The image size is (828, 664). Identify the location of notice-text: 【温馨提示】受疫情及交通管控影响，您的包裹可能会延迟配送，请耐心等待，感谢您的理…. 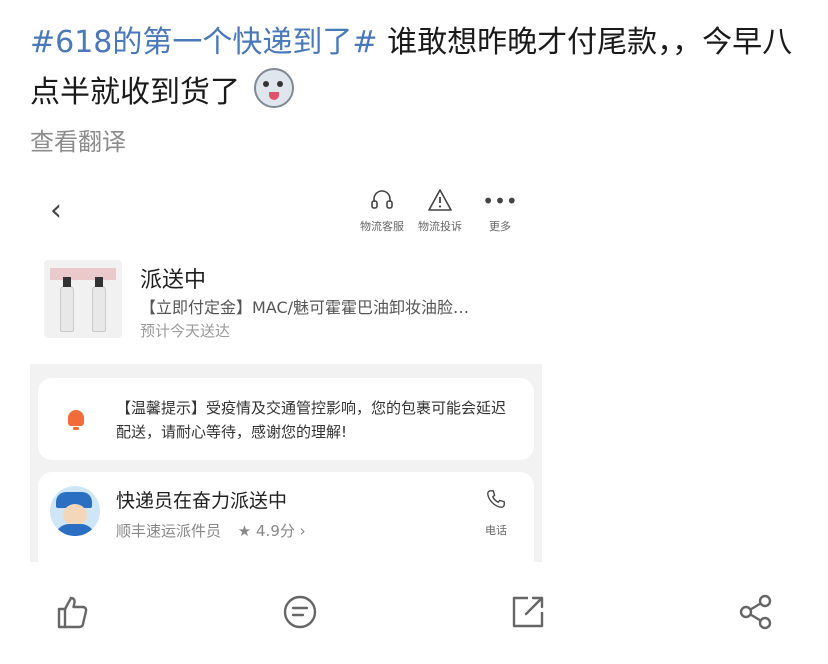
(311, 420).